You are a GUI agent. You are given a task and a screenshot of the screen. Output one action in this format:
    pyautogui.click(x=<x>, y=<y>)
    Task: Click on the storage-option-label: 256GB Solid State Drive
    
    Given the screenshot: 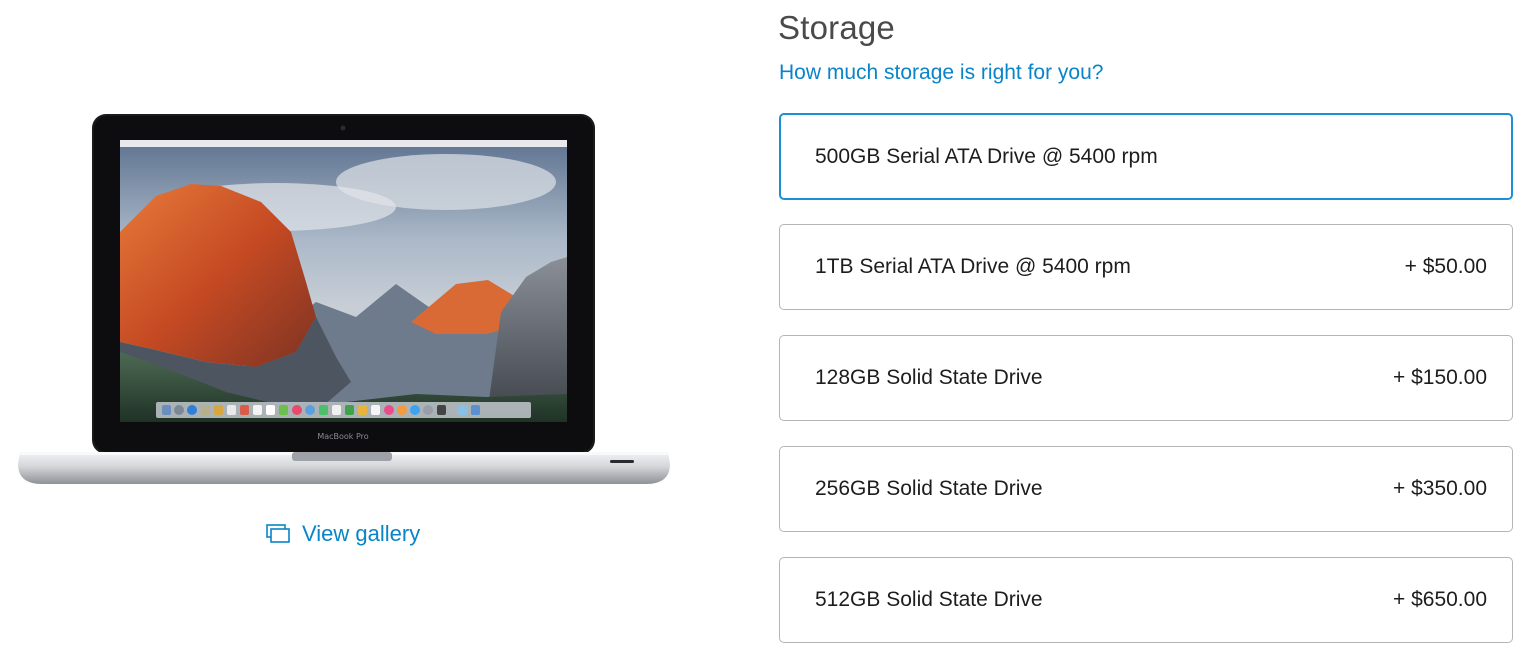 What is the action you would take?
    pyautogui.click(x=929, y=488)
    